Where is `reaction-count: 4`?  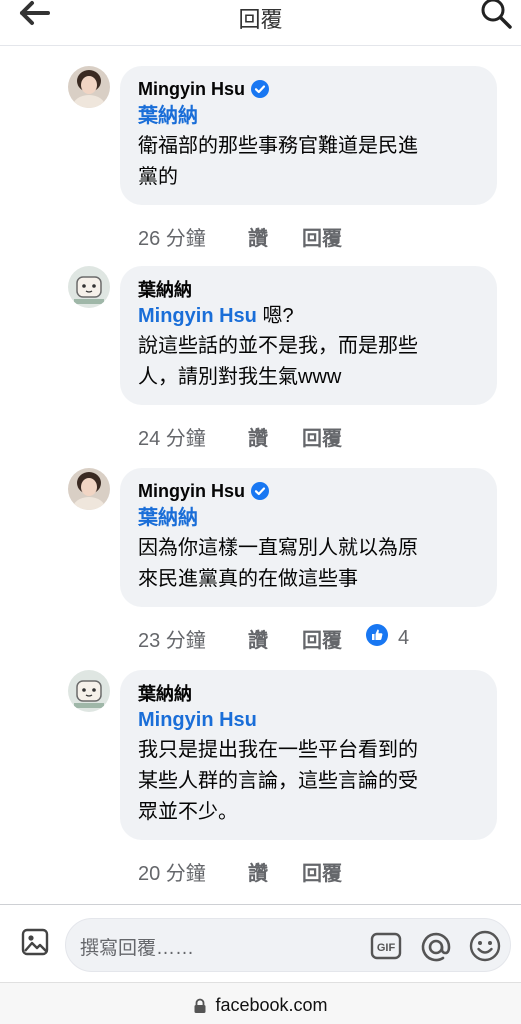 reaction-count: 4 is located at coordinates (404, 637).